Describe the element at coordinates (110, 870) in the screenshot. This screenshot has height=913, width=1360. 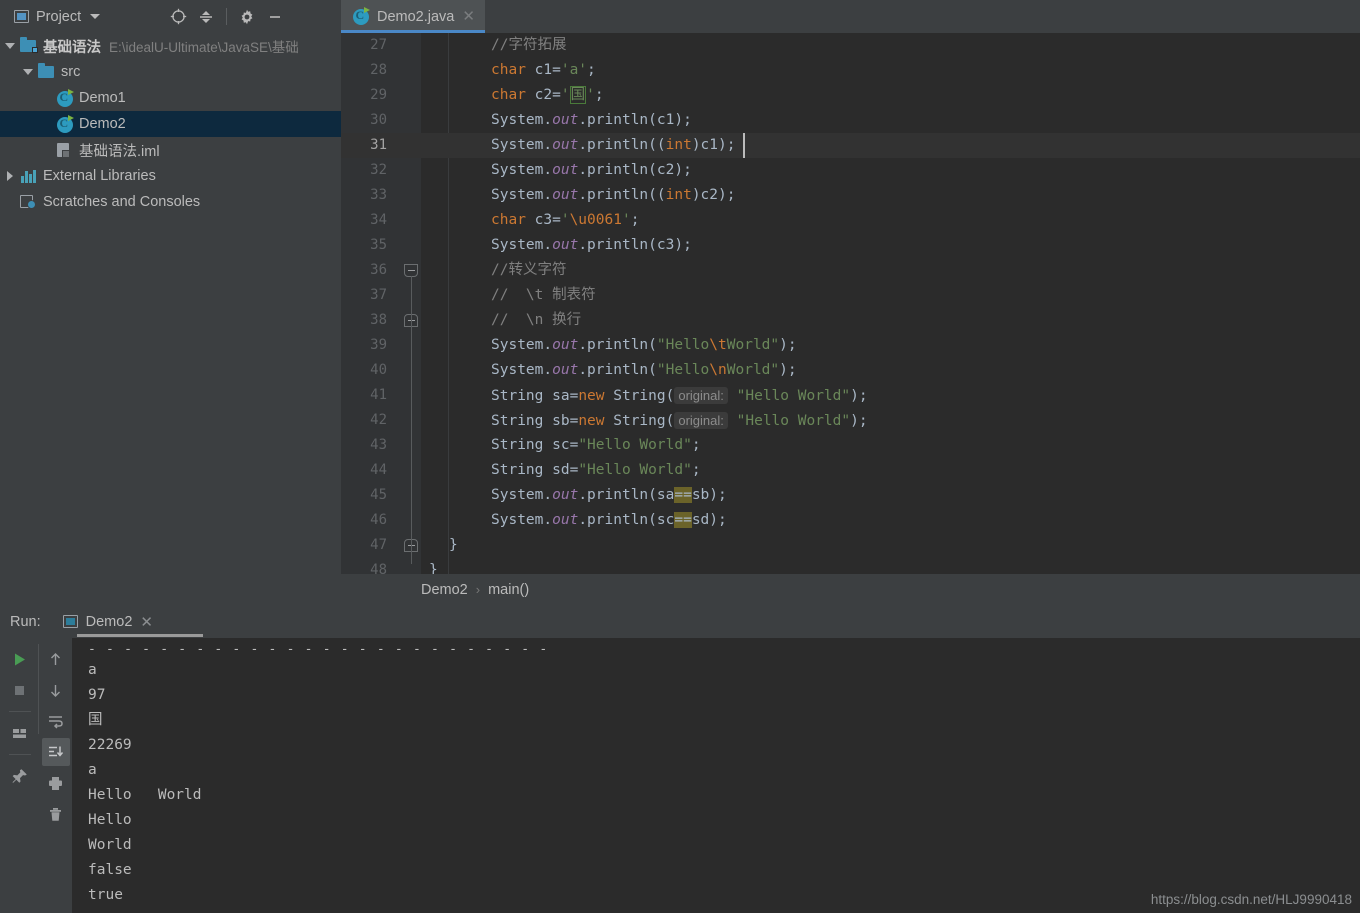
I see `console-line: false` at that location.